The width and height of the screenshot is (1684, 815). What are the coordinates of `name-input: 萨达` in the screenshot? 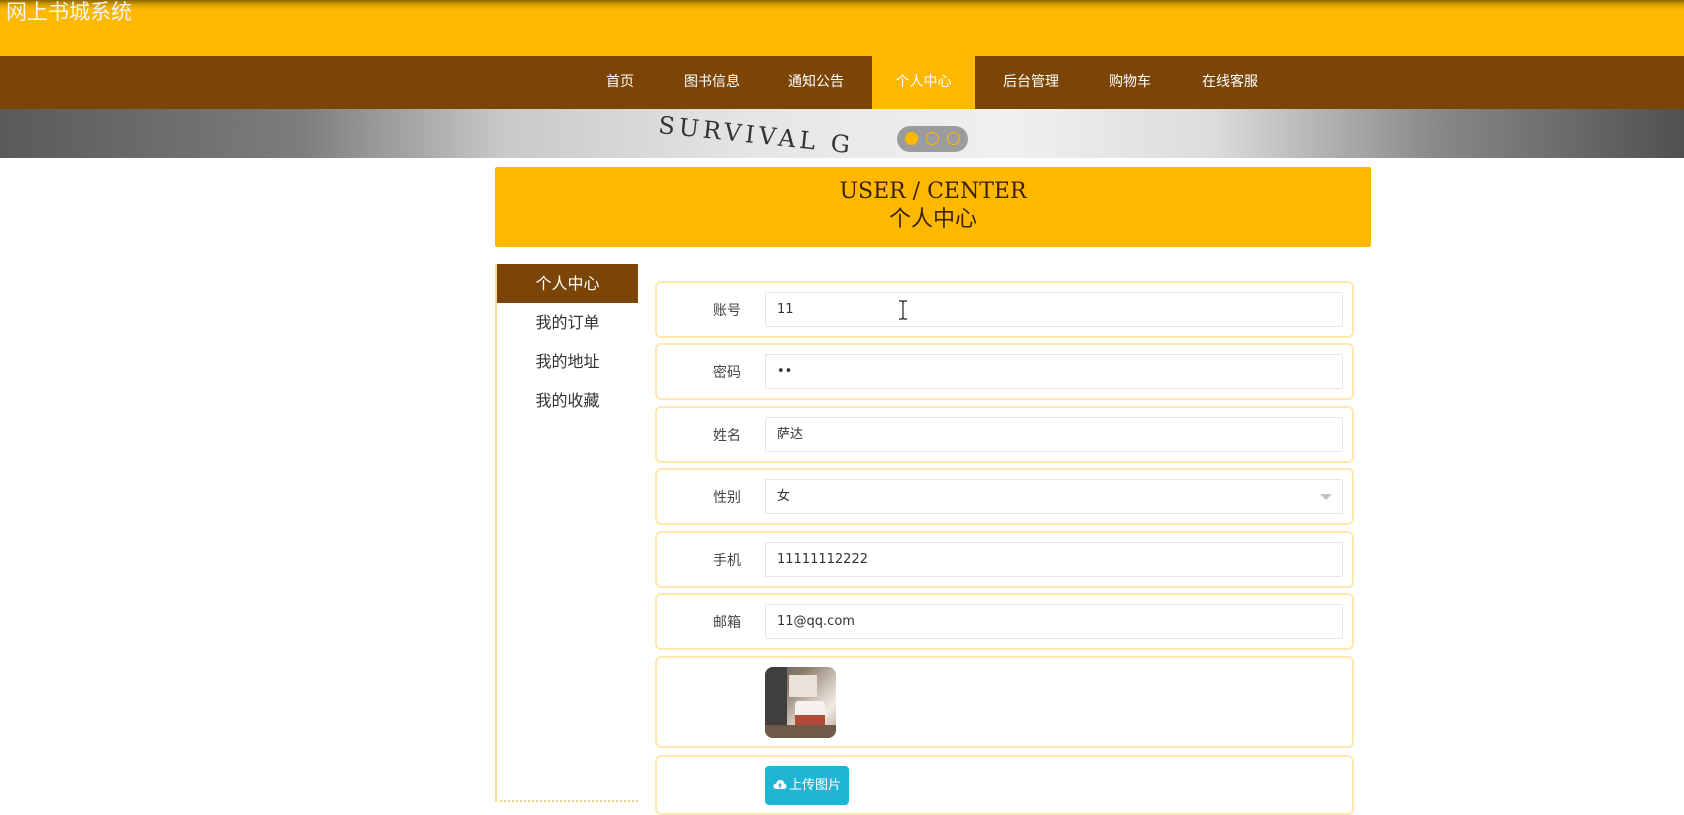 It's located at (1054, 434).